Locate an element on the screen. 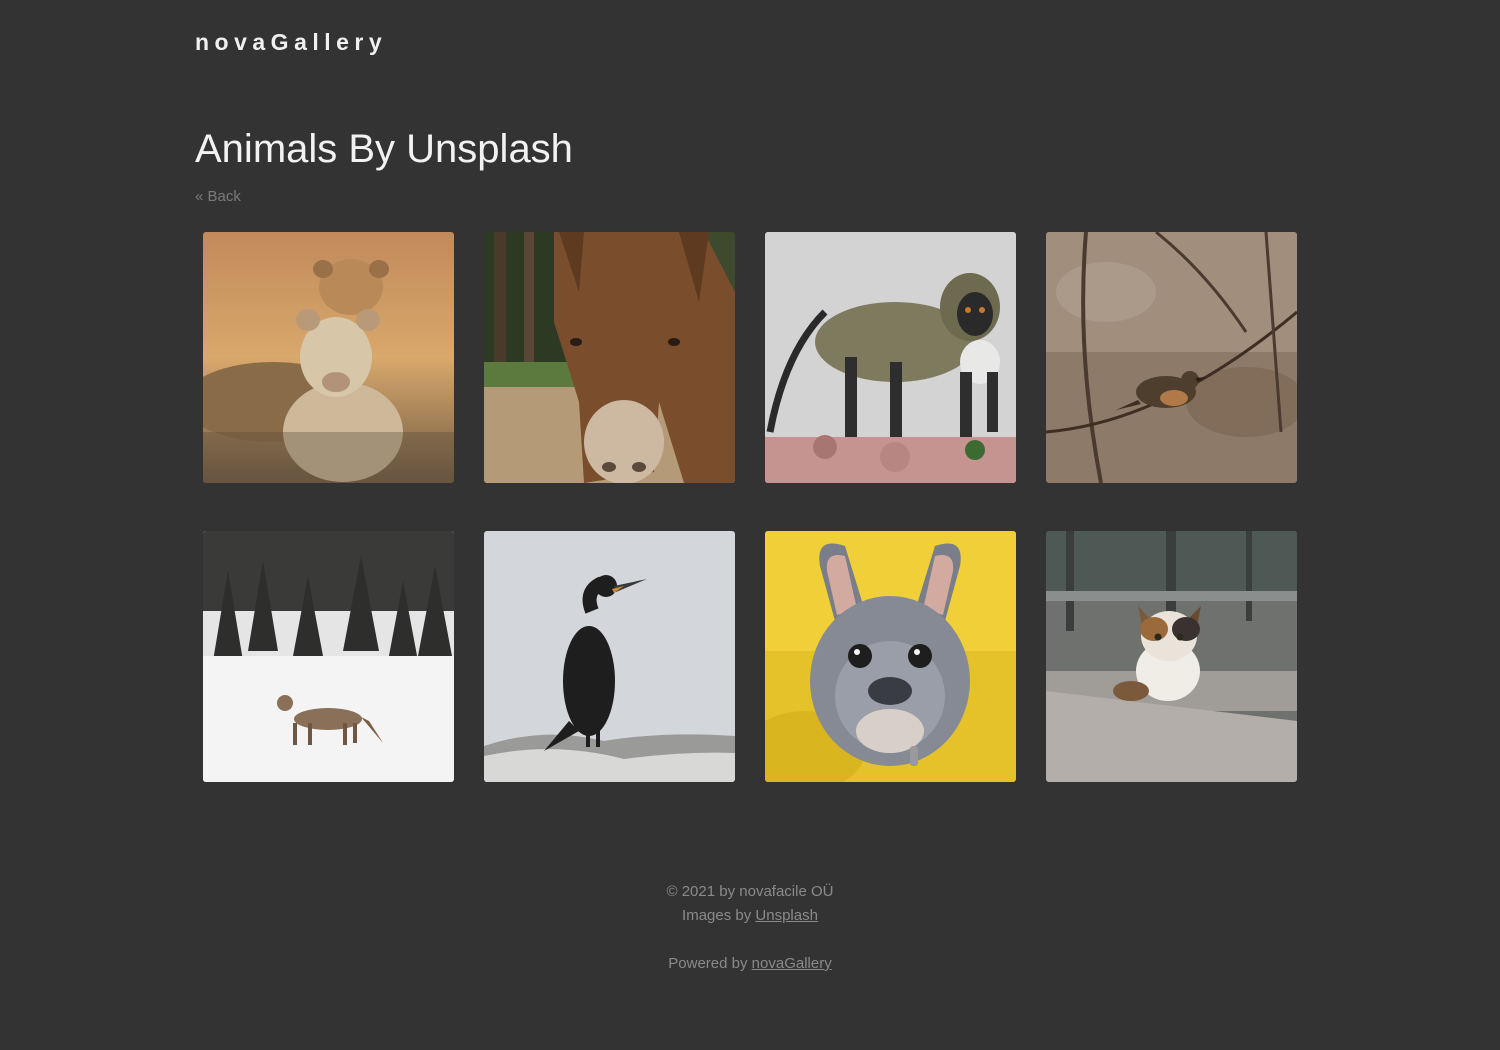  photo-bird is located at coordinates (1171, 357).